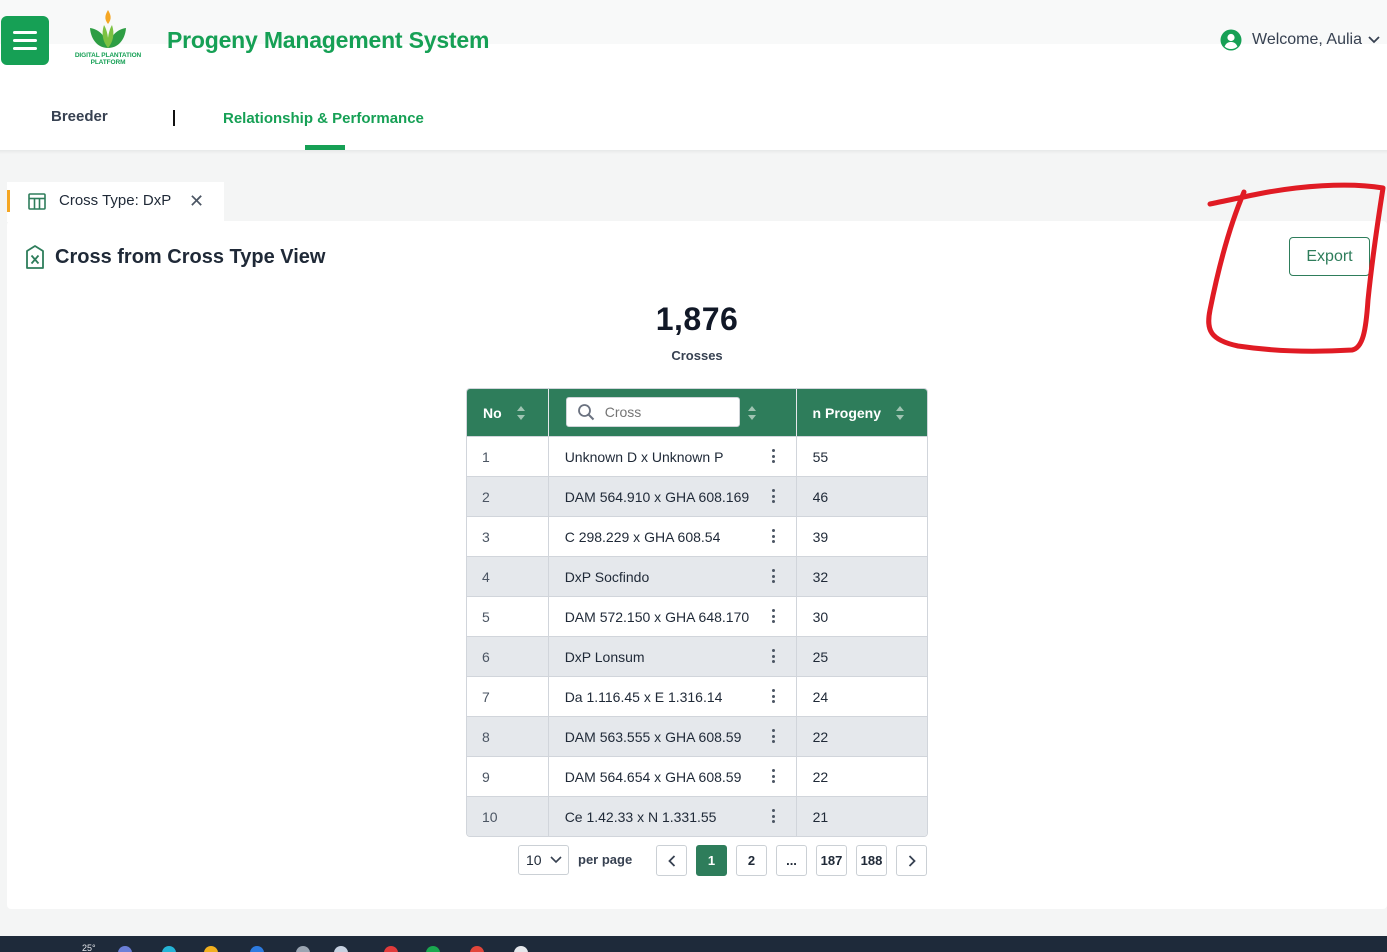  I want to click on cell-cross: Unknown D x Unknown P, so click(673, 456).